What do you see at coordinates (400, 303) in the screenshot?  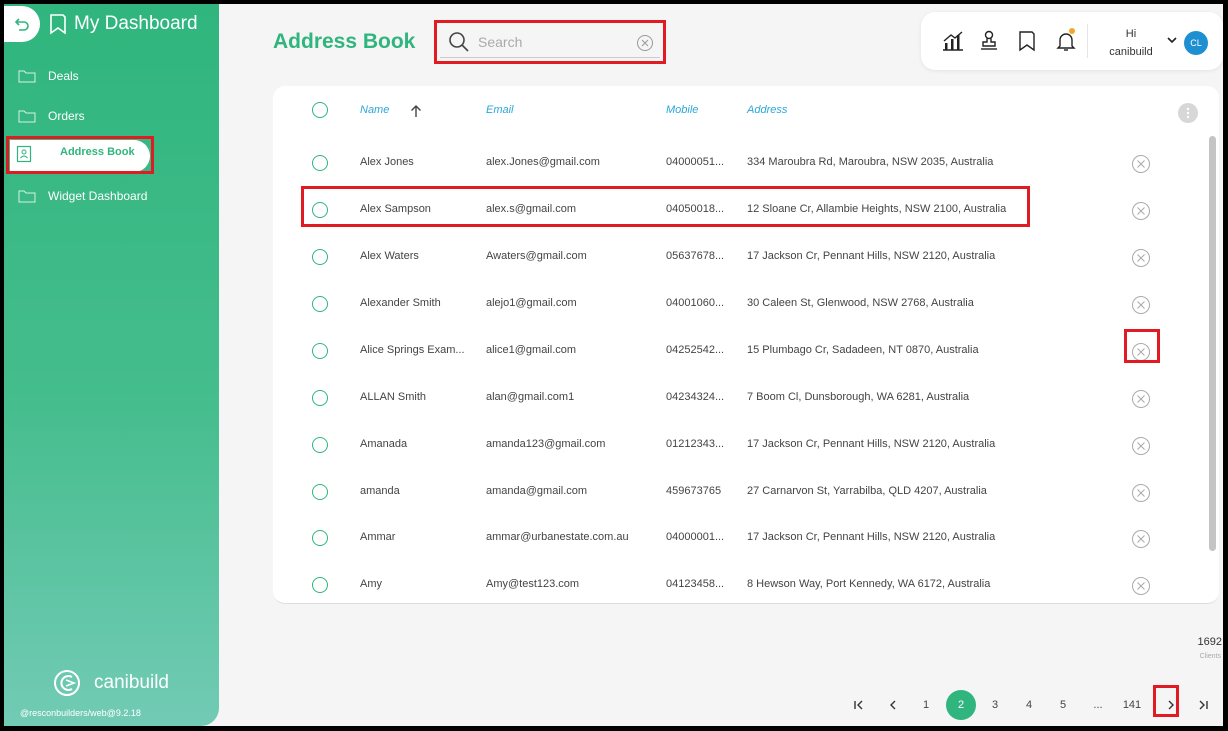 I see `cell-name: Alexander Smith` at bounding box center [400, 303].